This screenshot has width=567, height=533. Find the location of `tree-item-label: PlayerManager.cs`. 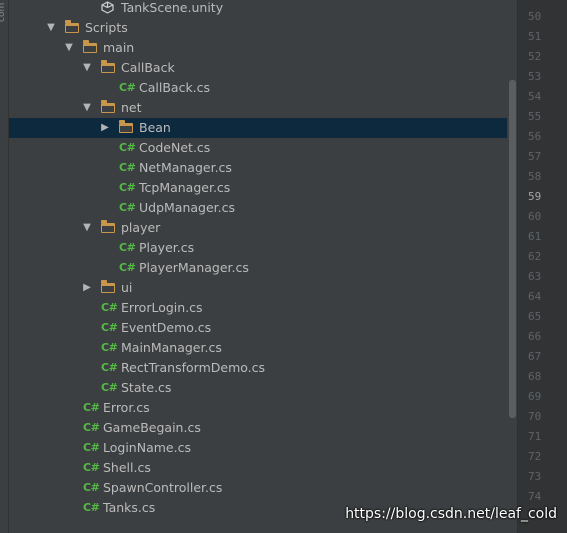

tree-item-label: PlayerManager.cs is located at coordinates (194, 267).